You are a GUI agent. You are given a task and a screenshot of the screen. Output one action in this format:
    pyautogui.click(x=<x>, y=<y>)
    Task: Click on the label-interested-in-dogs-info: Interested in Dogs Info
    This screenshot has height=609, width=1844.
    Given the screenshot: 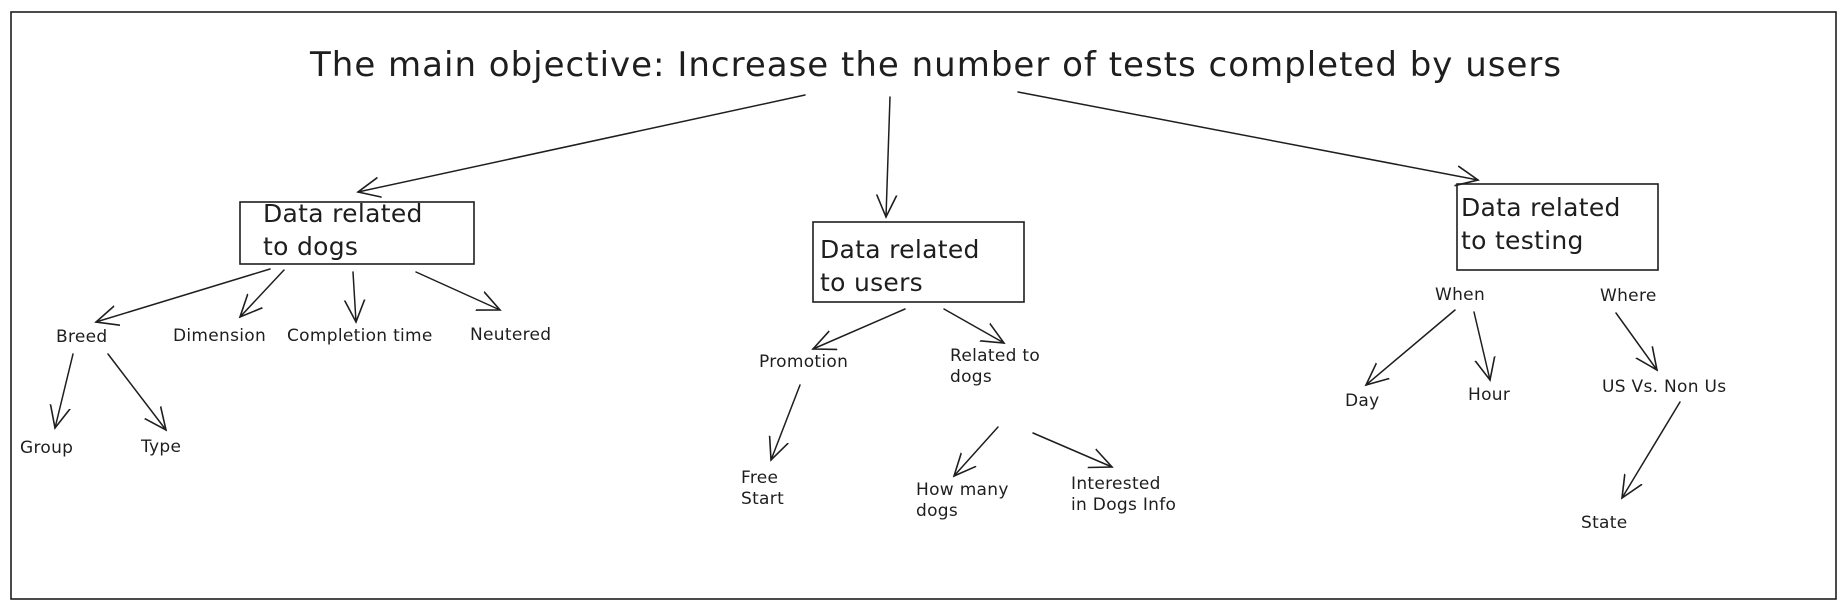 What is the action you would take?
    pyautogui.click(x=1124, y=495)
    